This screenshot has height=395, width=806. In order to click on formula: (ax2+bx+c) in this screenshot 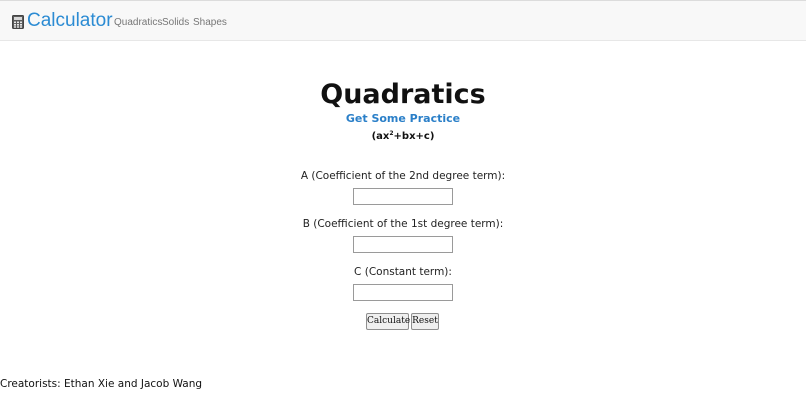, I will do `click(403, 135)`.